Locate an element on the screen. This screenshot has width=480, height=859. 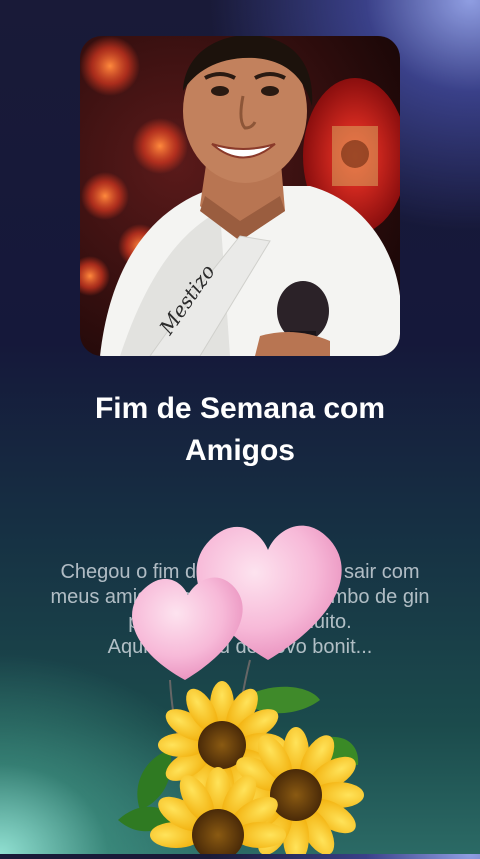
post-title: Fim de Semana com Amigos is located at coordinates (240, 429).